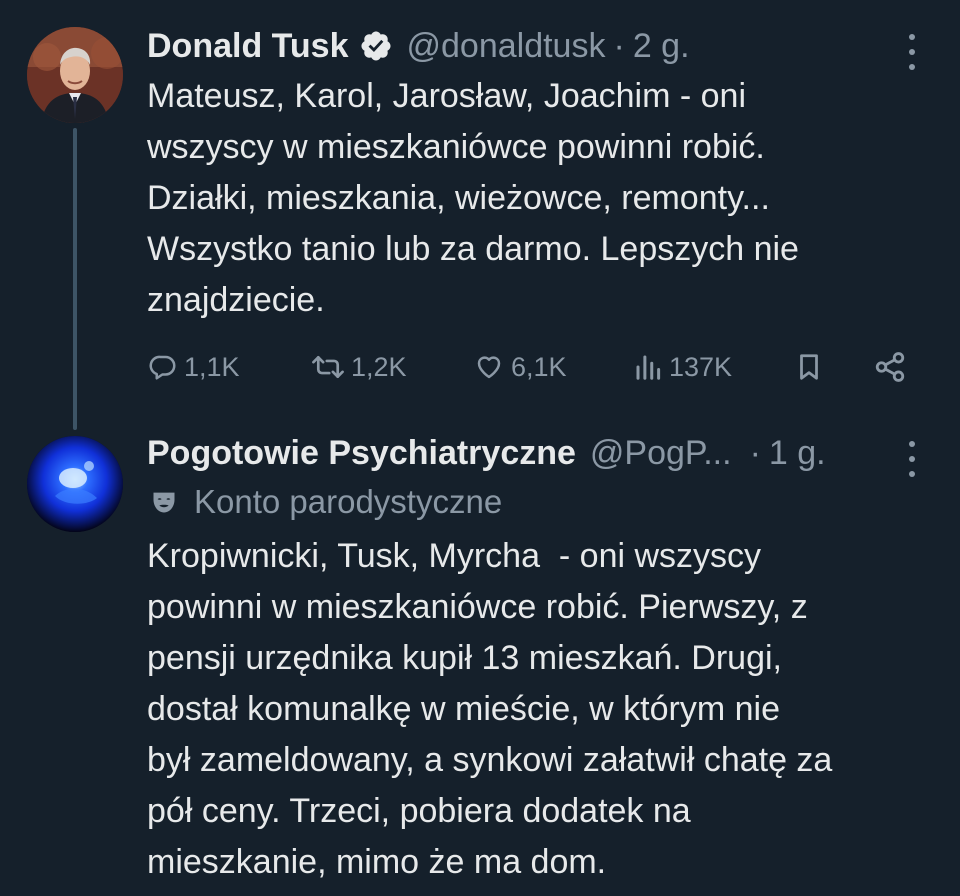 The width and height of the screenshot is (960, 896). I want to click on parody-account-label: Konto parodystyczne, so click(326, 502).